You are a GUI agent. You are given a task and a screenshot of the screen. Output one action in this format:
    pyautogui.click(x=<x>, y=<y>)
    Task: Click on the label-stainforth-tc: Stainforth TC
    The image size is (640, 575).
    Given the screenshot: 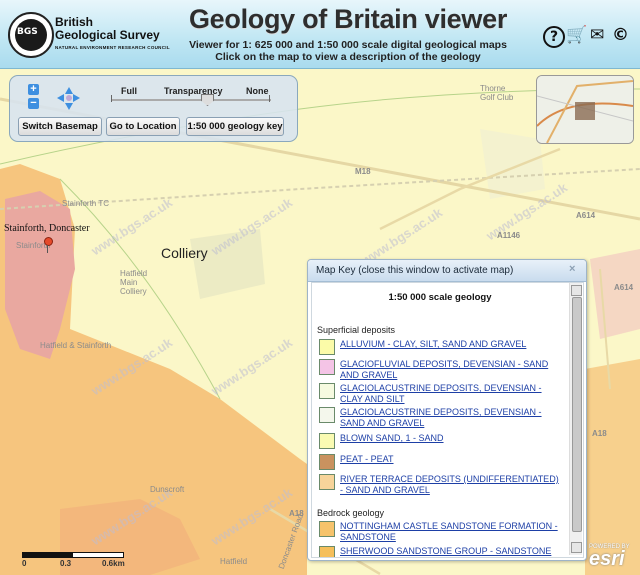 What is the action you would take?
    pyautogui.click(x=85, y=203)
    